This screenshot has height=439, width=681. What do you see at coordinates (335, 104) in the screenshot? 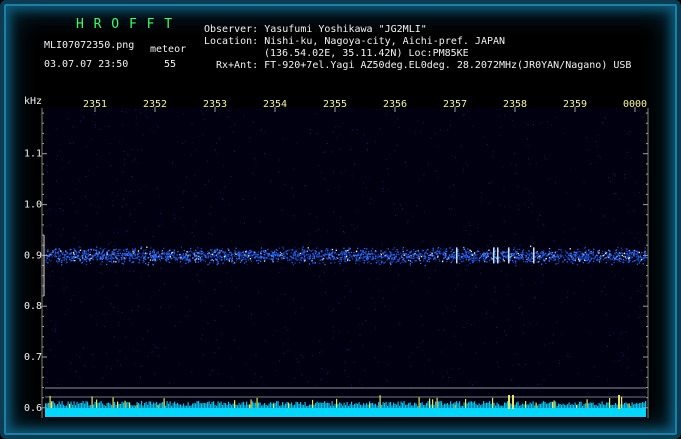
I see `x-tick-label: 2355` at bounding box center [335, 104].